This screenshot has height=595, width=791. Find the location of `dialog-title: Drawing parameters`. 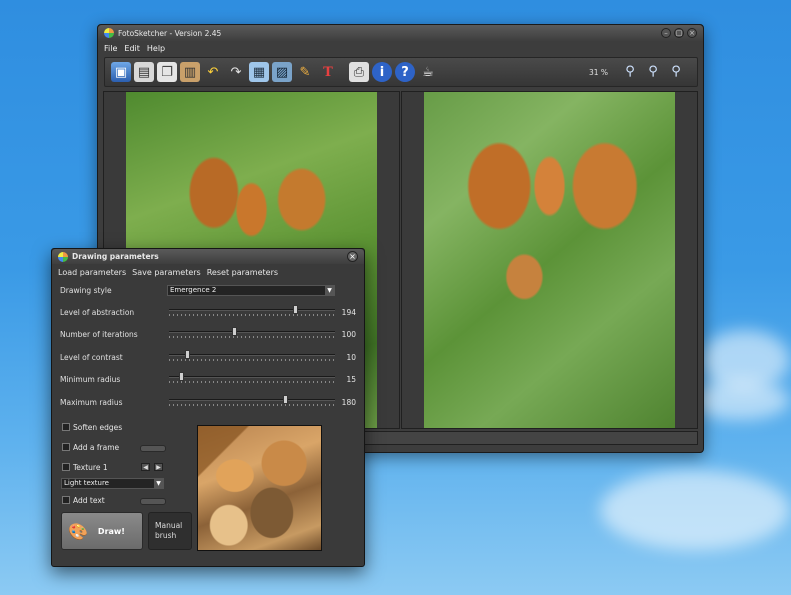

dialog-title: Drawing parameters is located at coordinates (115, 256).